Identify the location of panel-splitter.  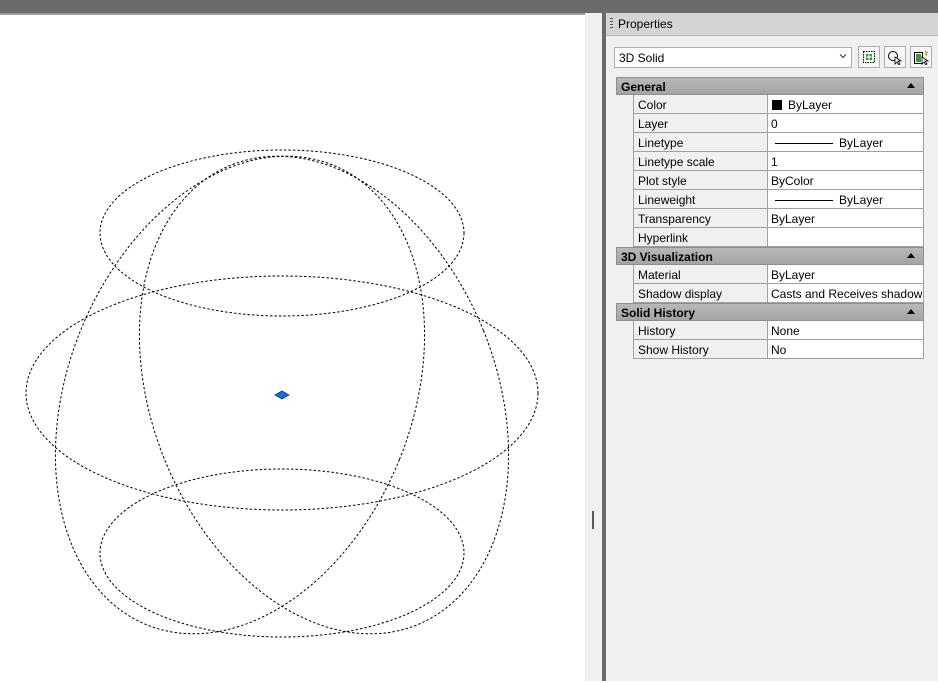
(593, 347).